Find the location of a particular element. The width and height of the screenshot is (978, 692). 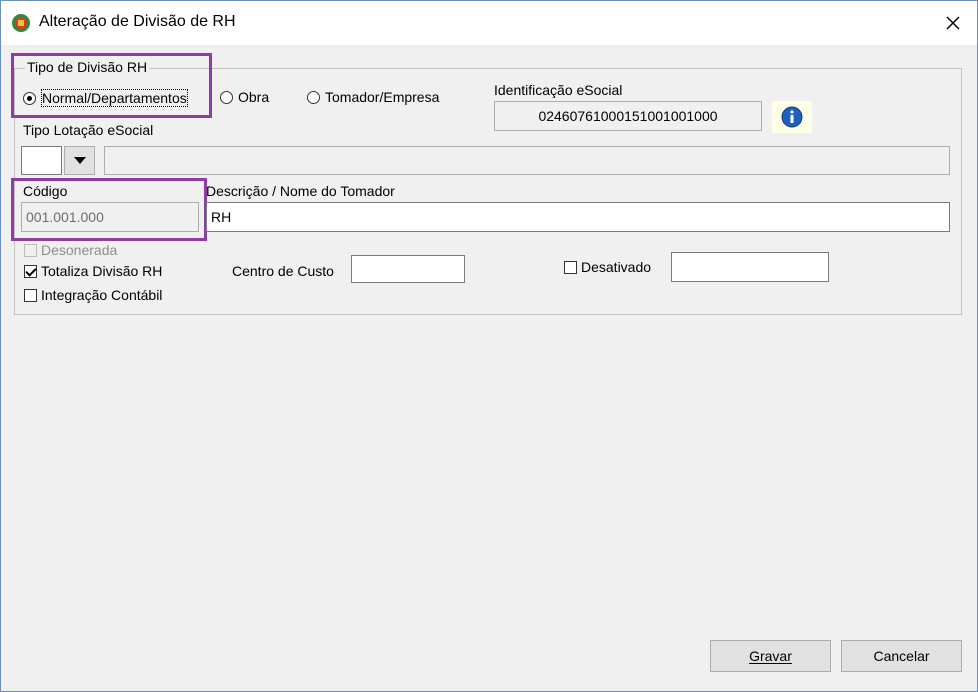

desativado-checkbox: Desativado is located at coordinates (607, 267).